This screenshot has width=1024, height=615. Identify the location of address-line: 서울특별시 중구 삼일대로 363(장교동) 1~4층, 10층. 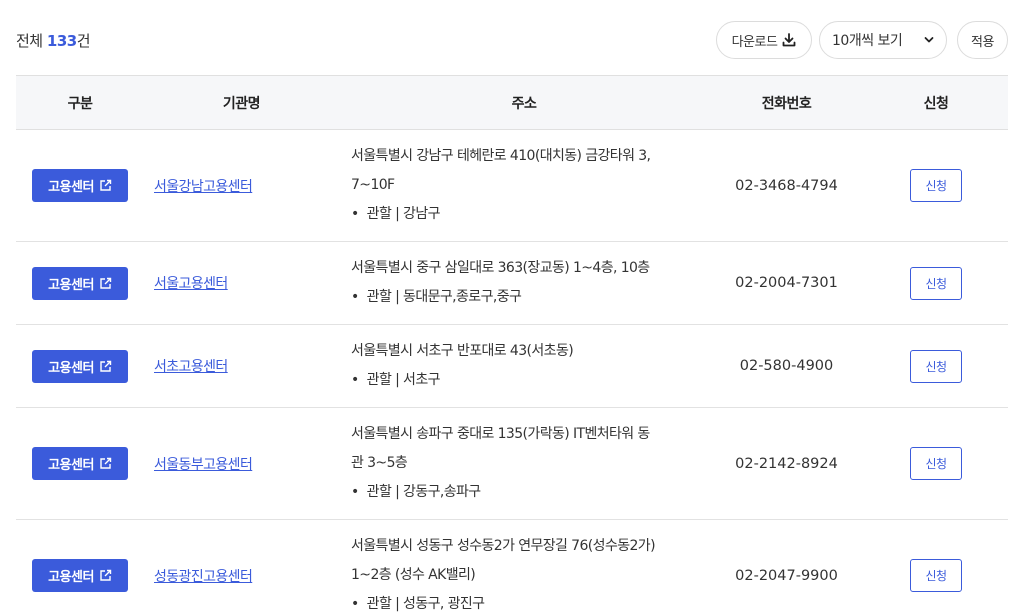
(500, 268).